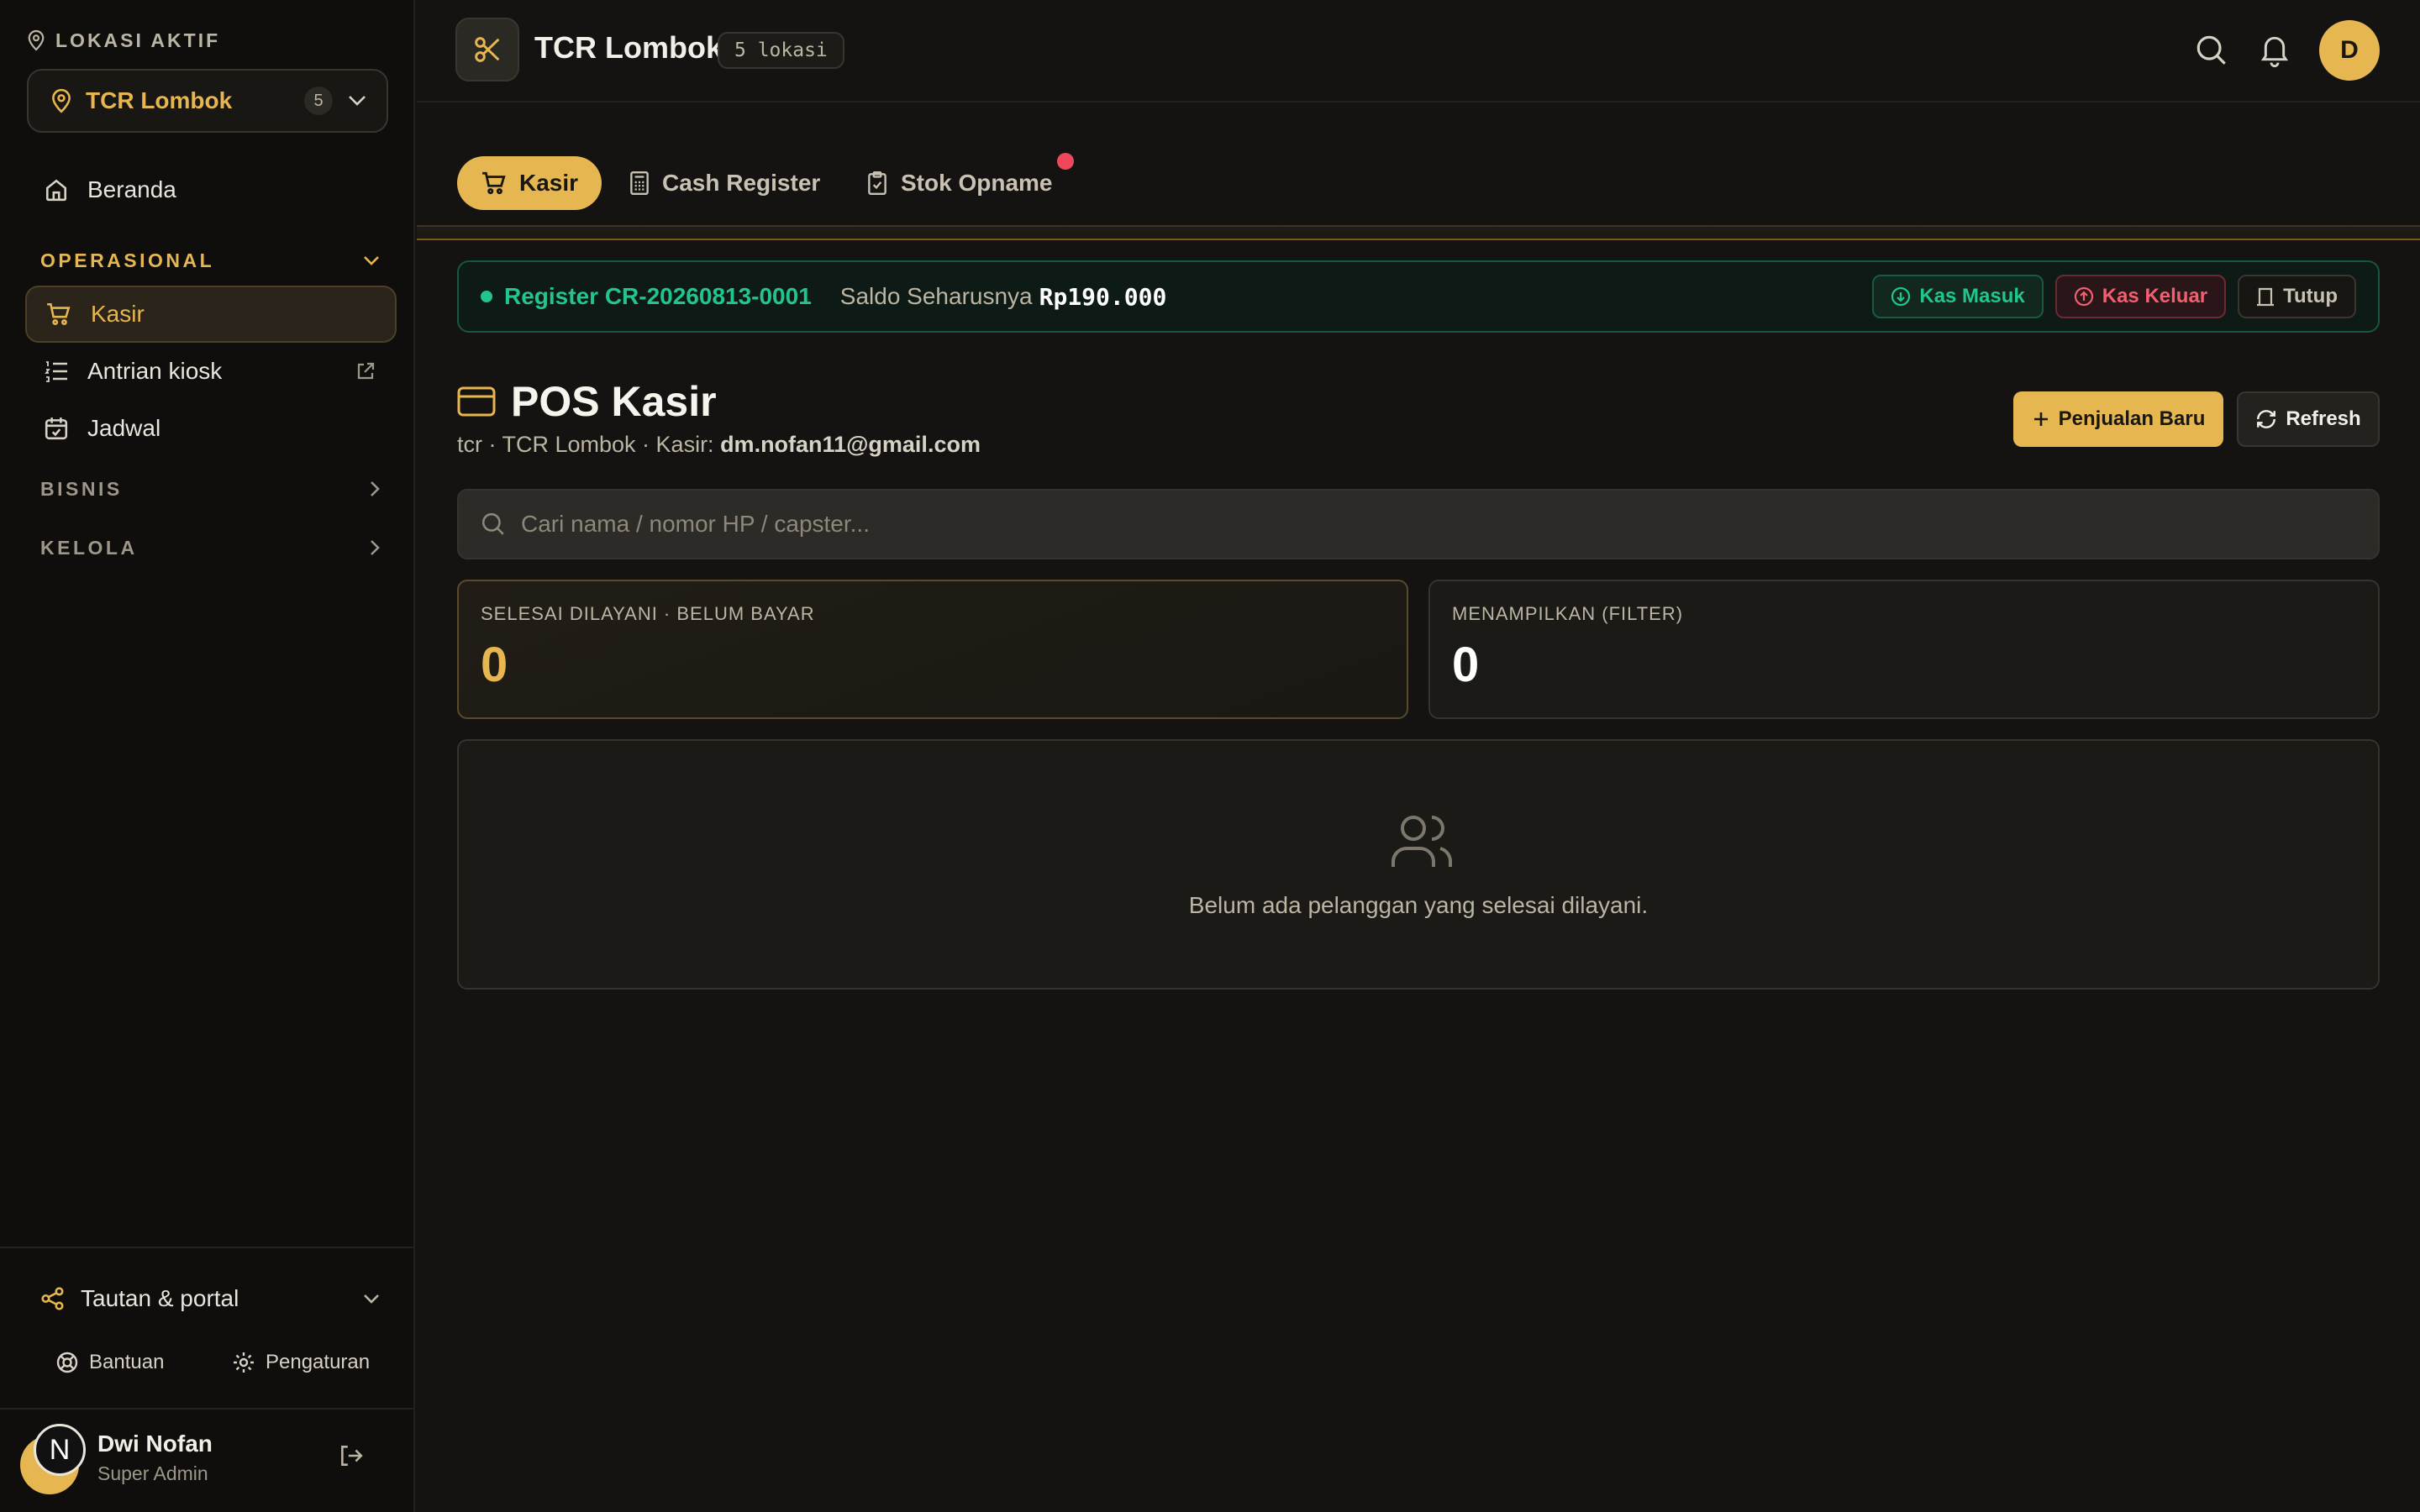 The image size is (2420, 1512). Describe the element at coordinates (2324, 418) in the screenshot. I see `refresh-label: Refresh` at that location.